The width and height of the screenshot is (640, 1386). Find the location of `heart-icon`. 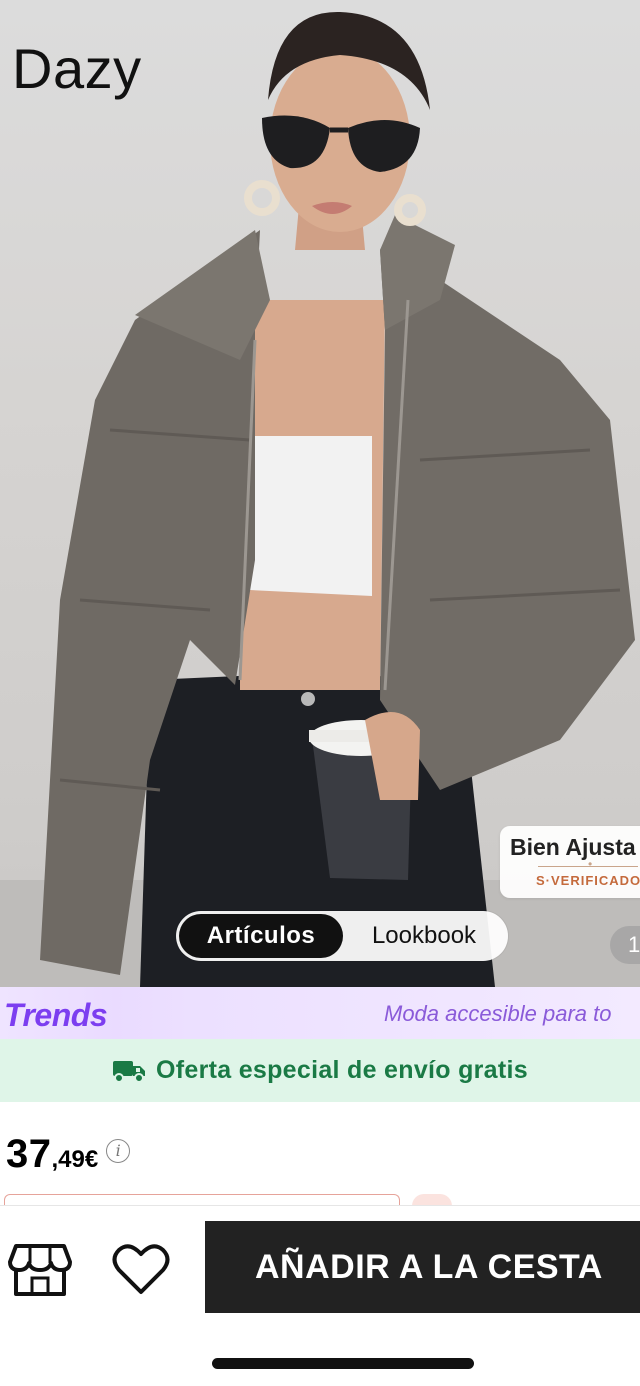

heart-icon is located at coordinates (141, 1269).